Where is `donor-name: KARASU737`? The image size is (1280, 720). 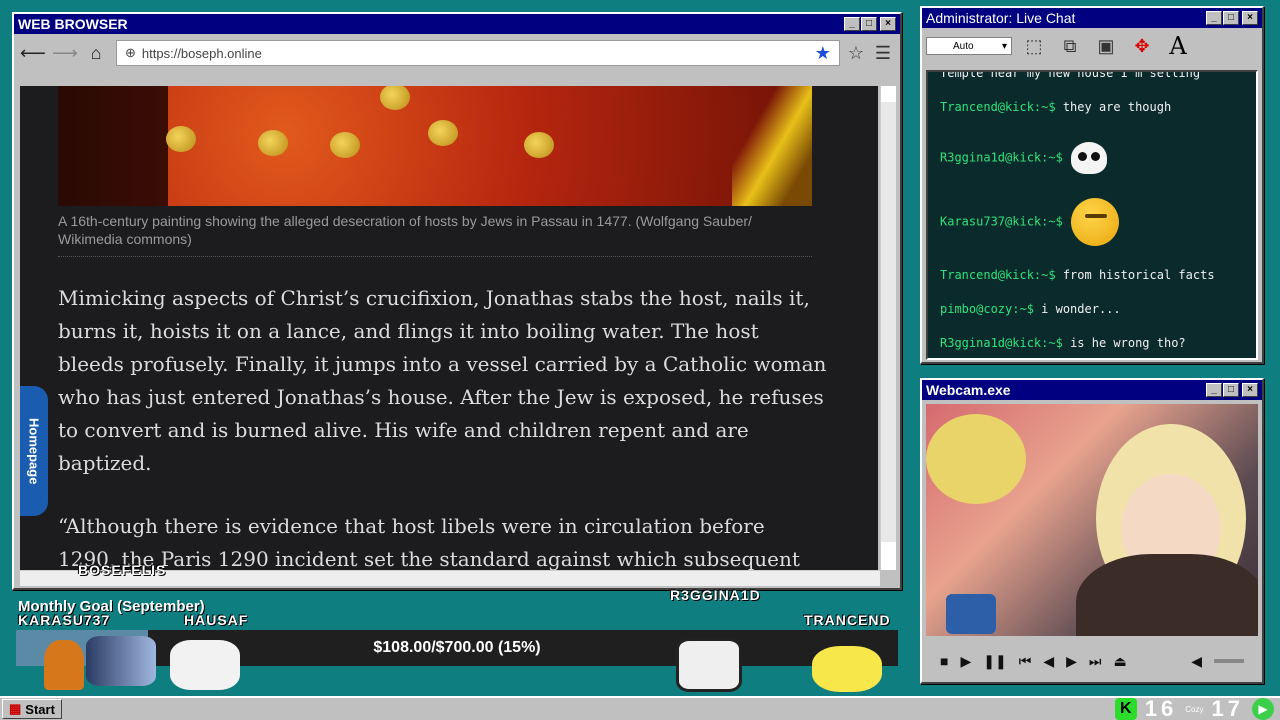 donor-name: KARASU737 is located at coordinates (64, 620).